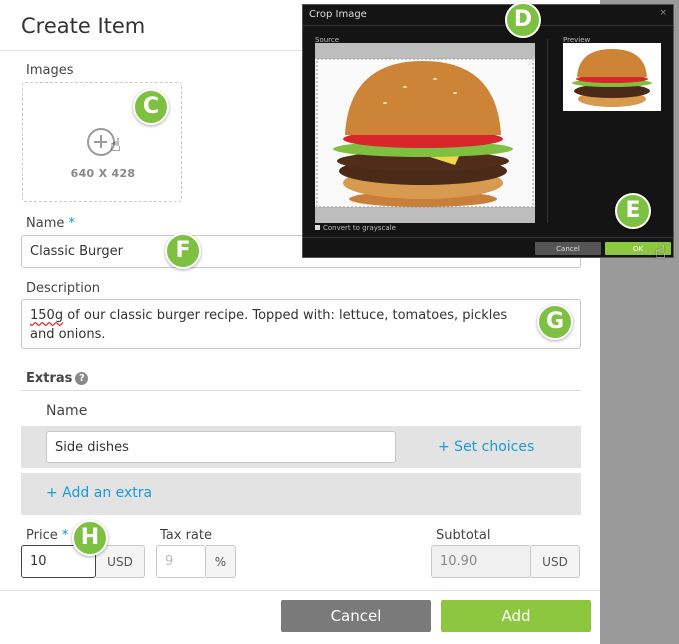  I want to click on tax-rate-label: Tax rate, so click(186, 535).